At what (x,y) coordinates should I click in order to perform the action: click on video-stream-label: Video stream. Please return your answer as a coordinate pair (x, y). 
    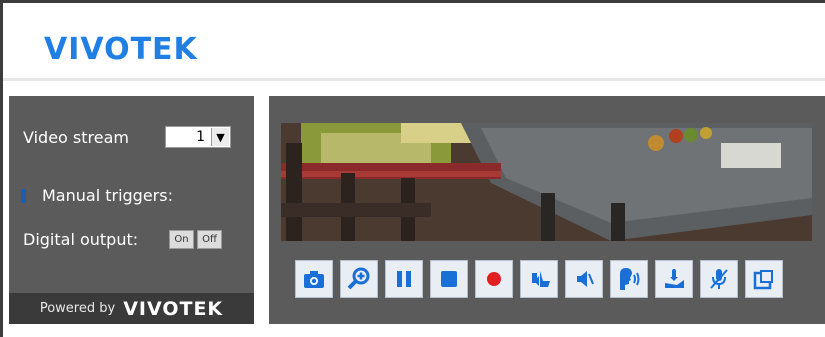
    Looking at the image, I should click on (76, 137).